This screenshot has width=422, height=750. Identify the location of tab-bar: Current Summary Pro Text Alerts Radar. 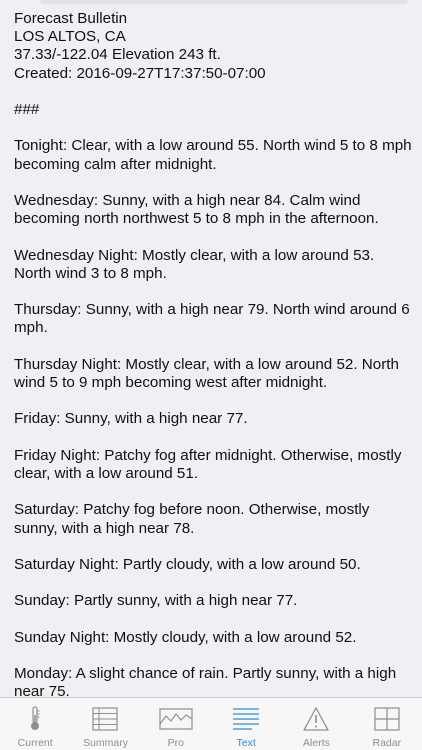
(211, 723).